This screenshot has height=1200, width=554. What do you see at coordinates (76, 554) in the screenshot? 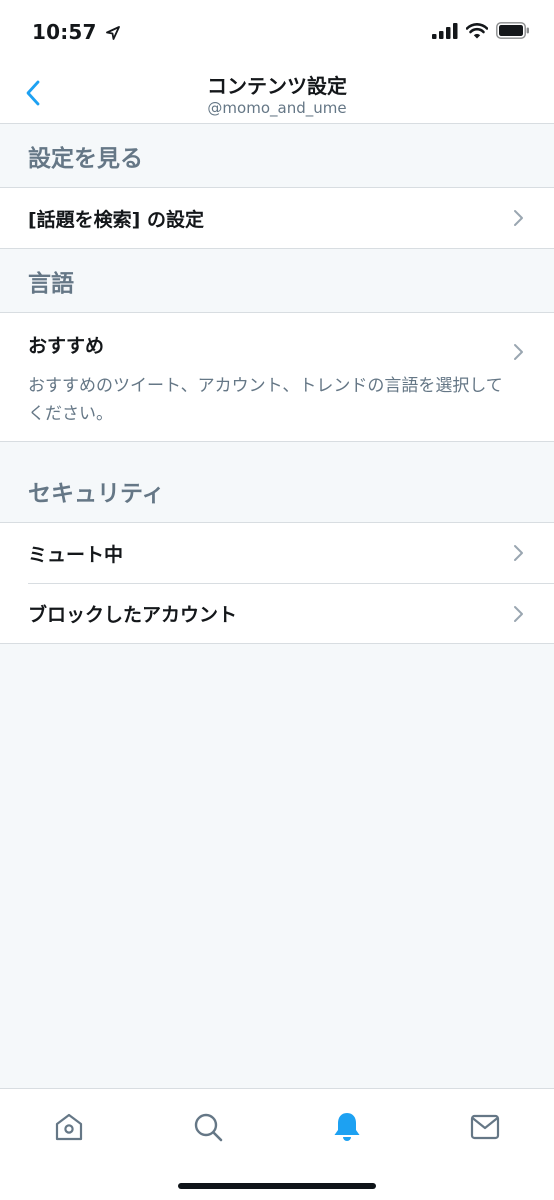
I see `row-label: ミュート中` at bounding box center [76, 554].